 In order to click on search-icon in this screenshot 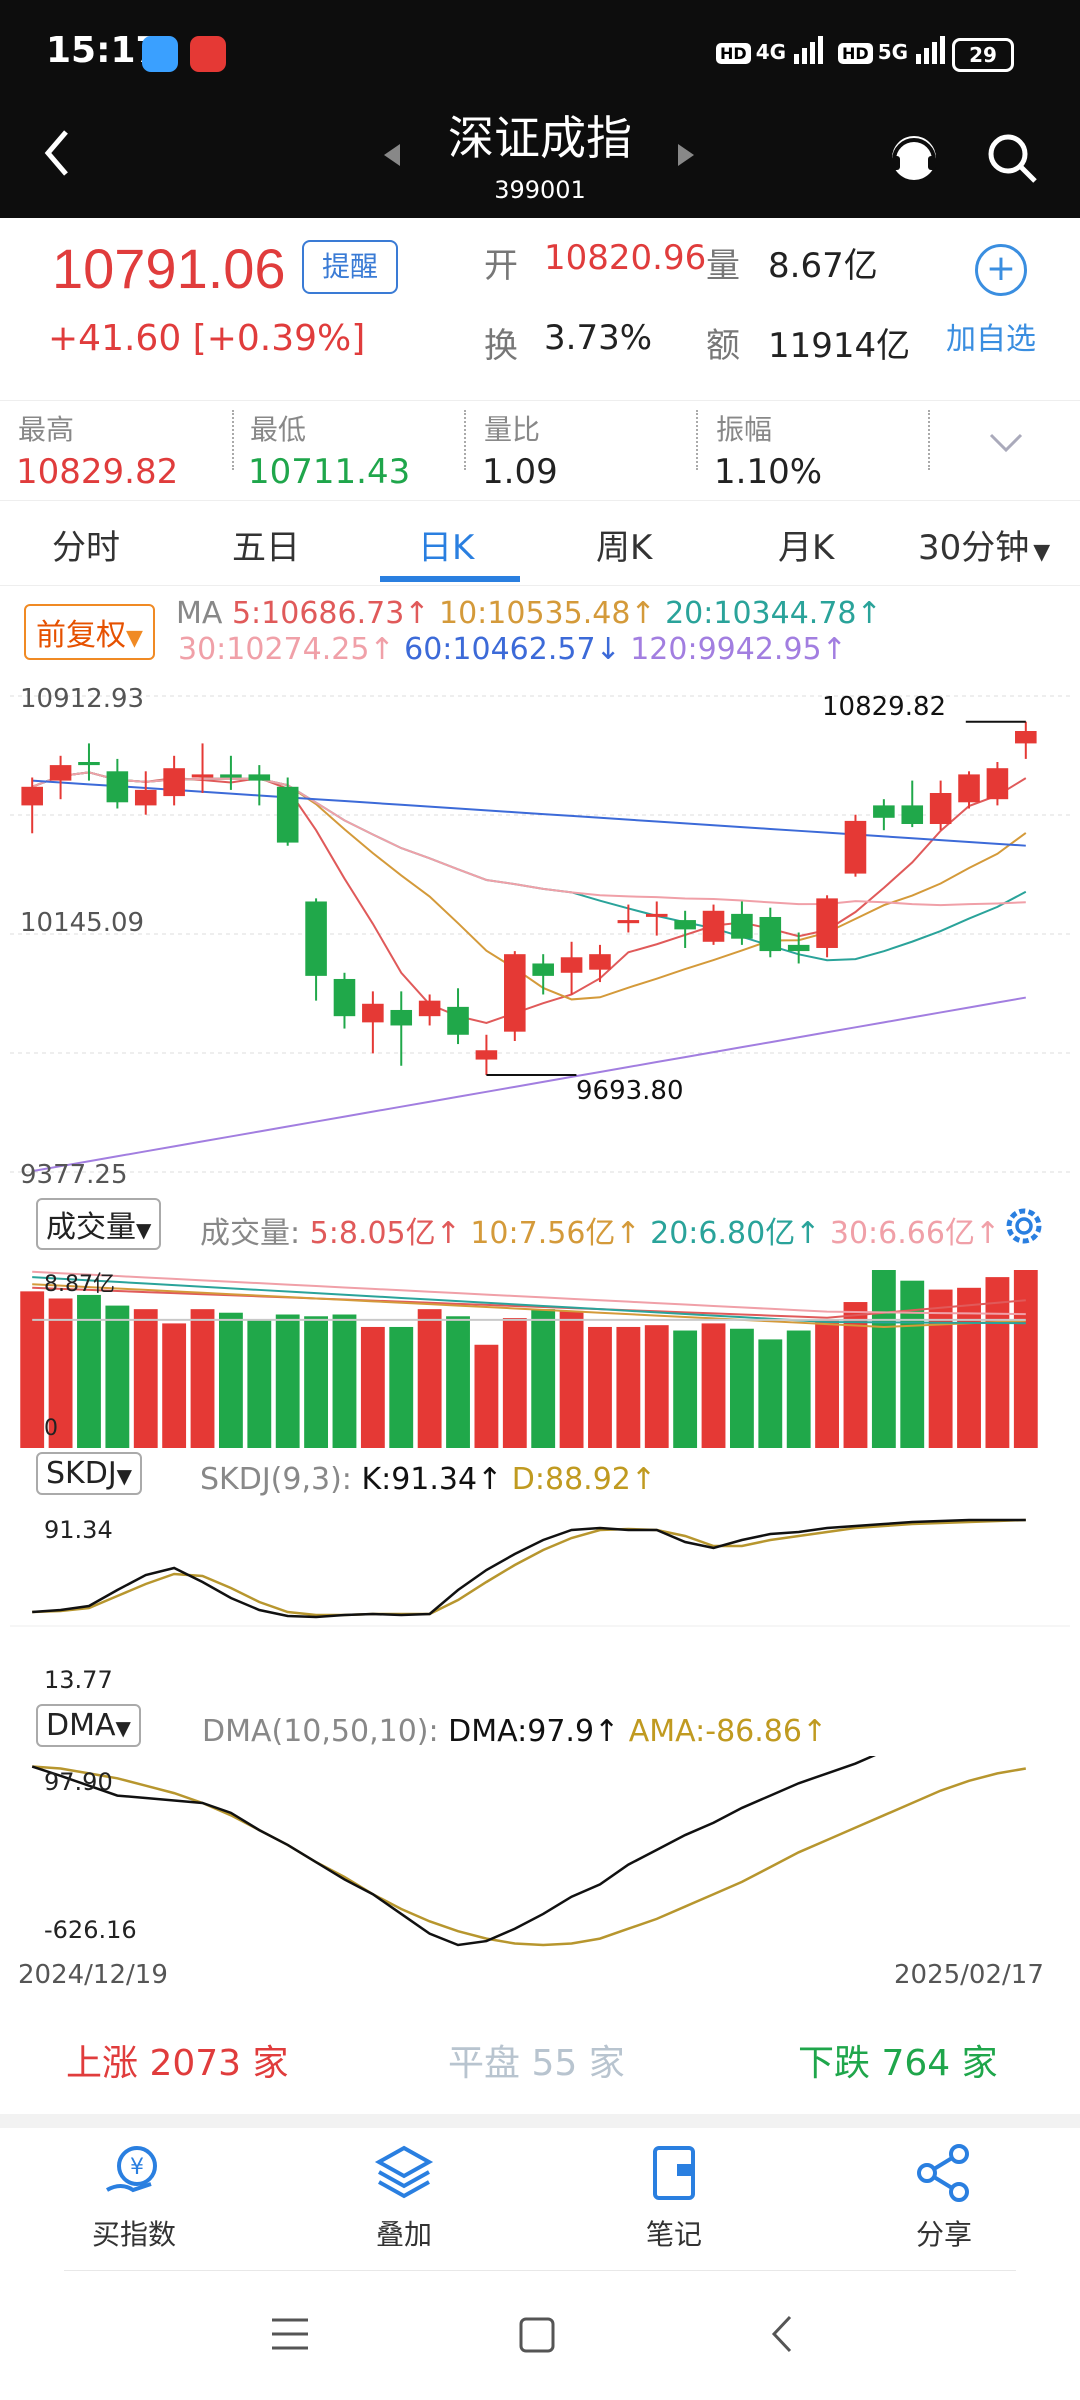, I will do `click(1012, 160)`.